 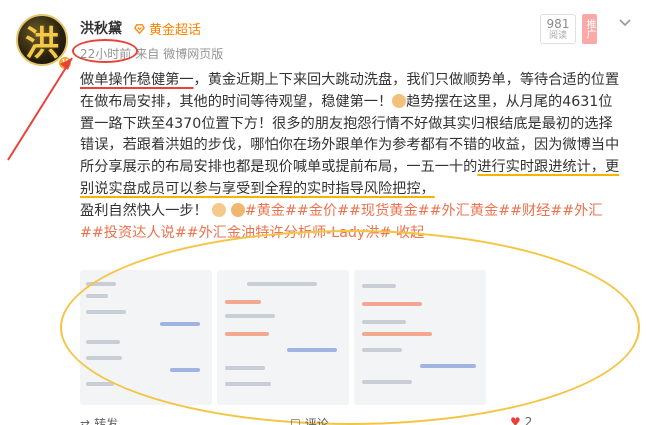 I want to click on smile-emoji-icon, so click(x=219, y=209).